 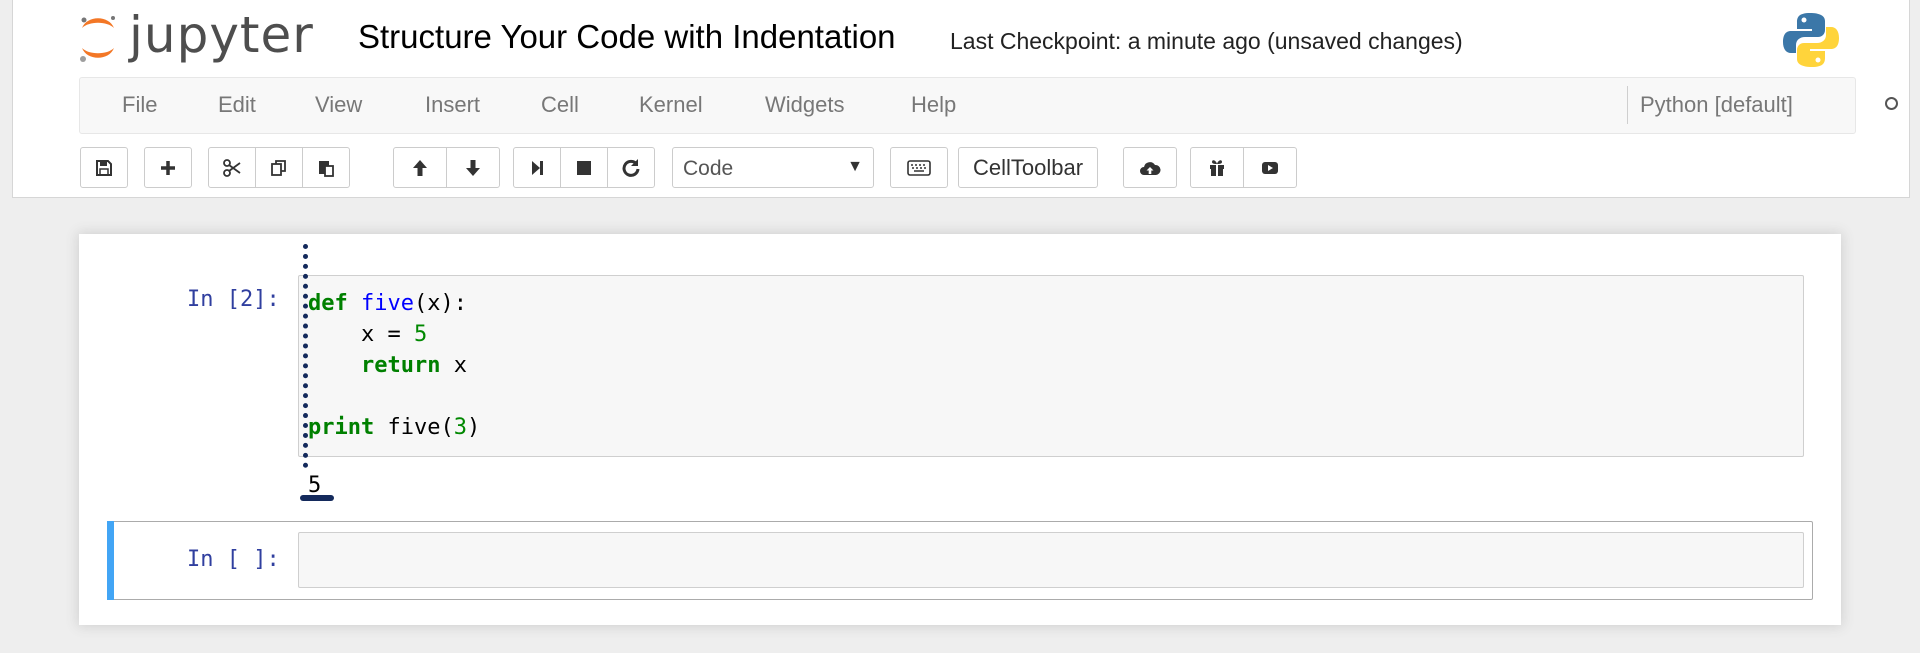 I want to click on run-cell-button, so click(x=537, y=167).